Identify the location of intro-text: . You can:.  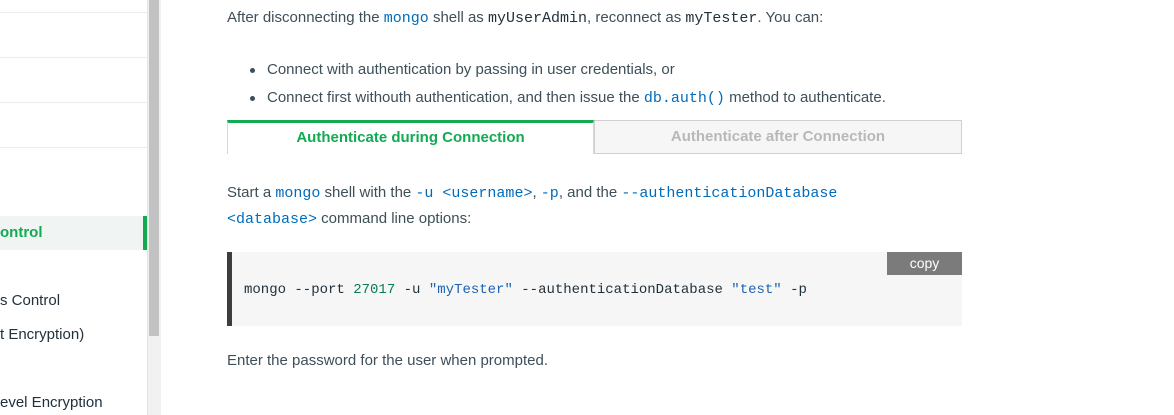
(790, 17).